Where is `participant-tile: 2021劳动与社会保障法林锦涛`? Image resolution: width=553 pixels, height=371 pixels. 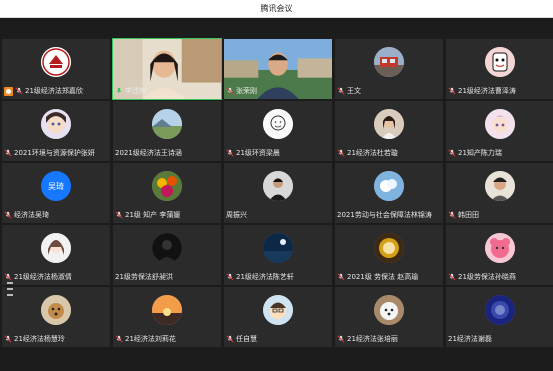 participant-tile: 2021劳动与社会保障法林锦涛 is located at coordinates (389, 193).